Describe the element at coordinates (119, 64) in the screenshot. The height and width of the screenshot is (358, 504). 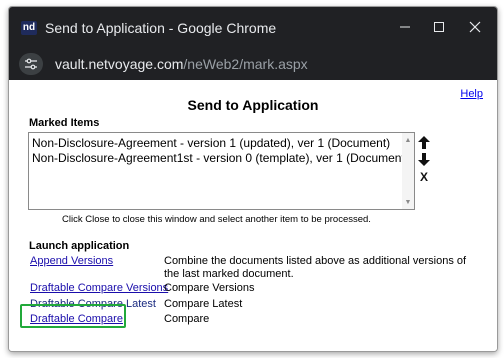
I see `url-host: vault.netvoyage.com` at that location.